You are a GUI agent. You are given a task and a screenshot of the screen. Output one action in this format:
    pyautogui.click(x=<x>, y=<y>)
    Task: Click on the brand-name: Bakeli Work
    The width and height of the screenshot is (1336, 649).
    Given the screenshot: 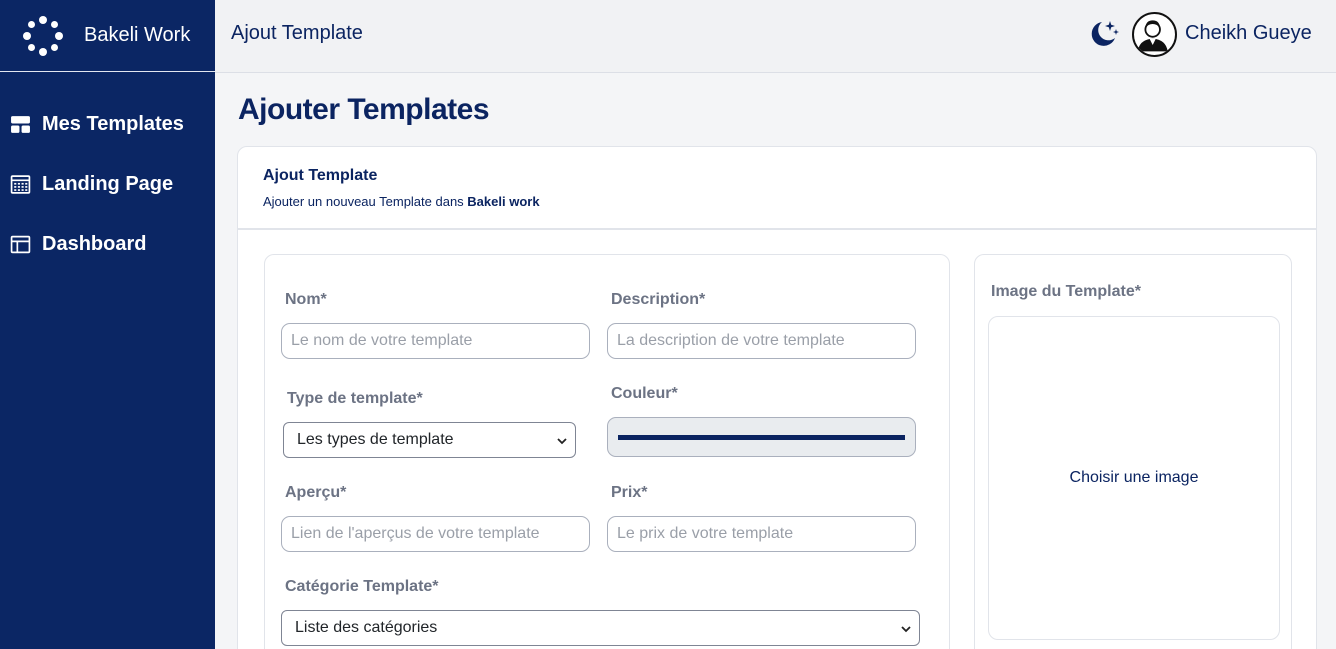 What is the action you would take?
    pyautogui.click(x=137, y=35)
    